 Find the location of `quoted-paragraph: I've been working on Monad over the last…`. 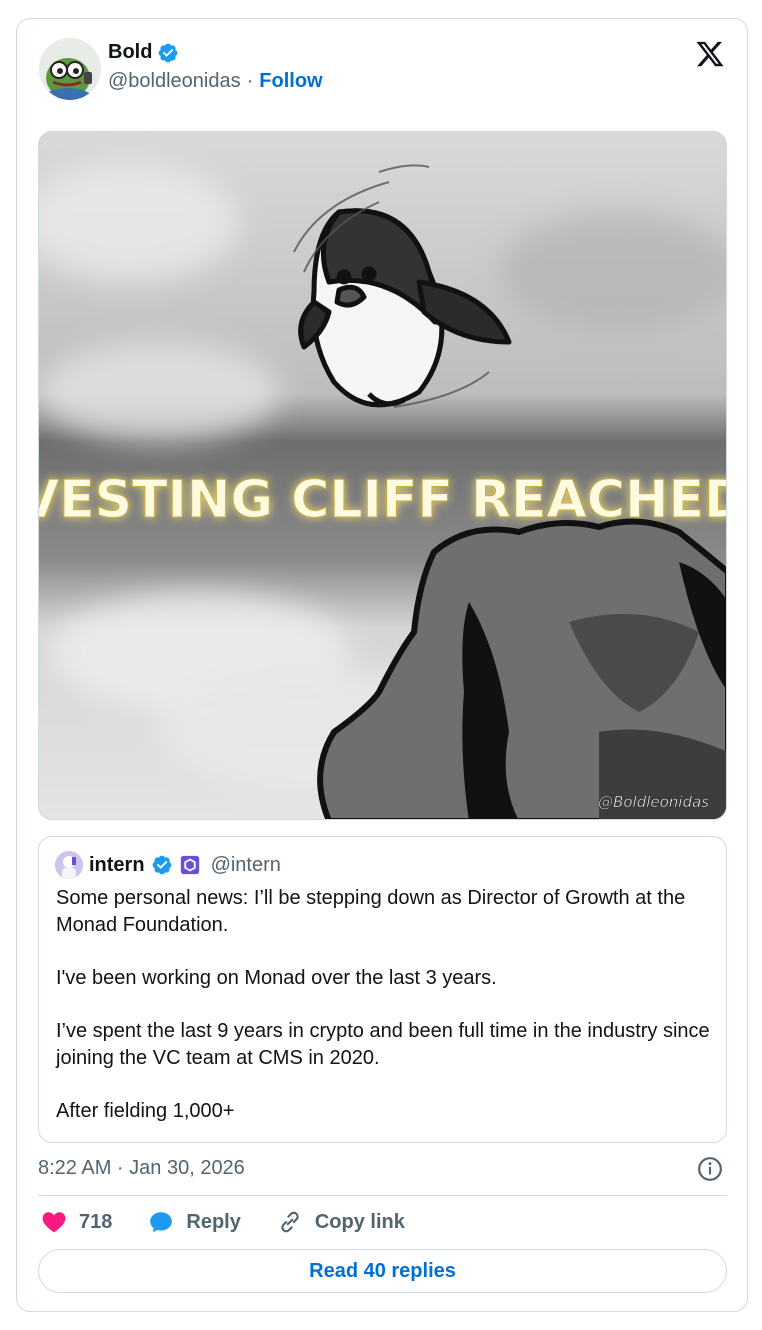

quoted-paragraph: I've been working on Monad over the last… is located at coordinates (276, 978).